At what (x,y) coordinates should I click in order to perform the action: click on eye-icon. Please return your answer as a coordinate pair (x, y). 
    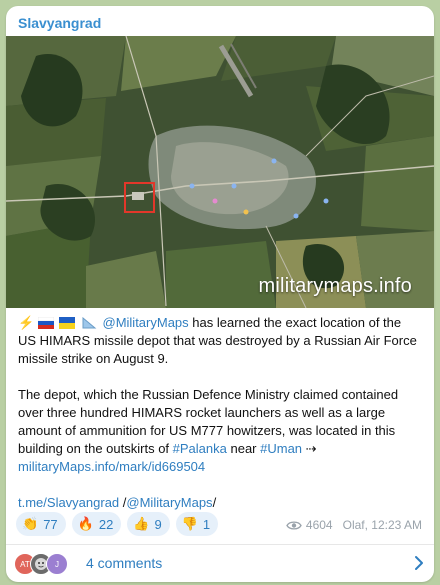
    Looking at the image, I should click on (294, 525).